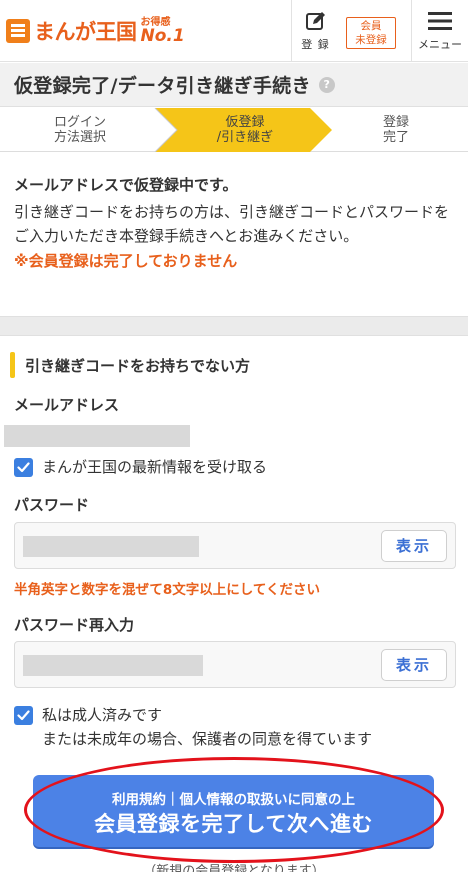  Describe the element at coordinates (414, 665) in the screenshot. I see `password-confirm-show-button: 表示` at that location.